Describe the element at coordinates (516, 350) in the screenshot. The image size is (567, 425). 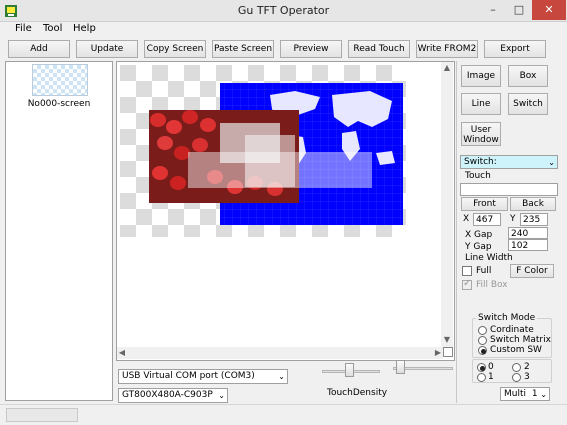
I see `custom-sw-label: Custom SW` at that location.